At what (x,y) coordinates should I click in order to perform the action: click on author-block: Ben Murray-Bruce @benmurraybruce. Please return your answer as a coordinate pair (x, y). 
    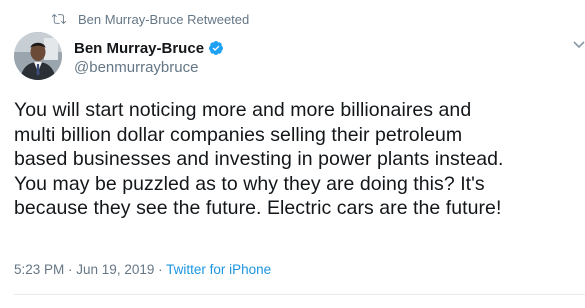
    Looking at the image, I should click on (149, 57).